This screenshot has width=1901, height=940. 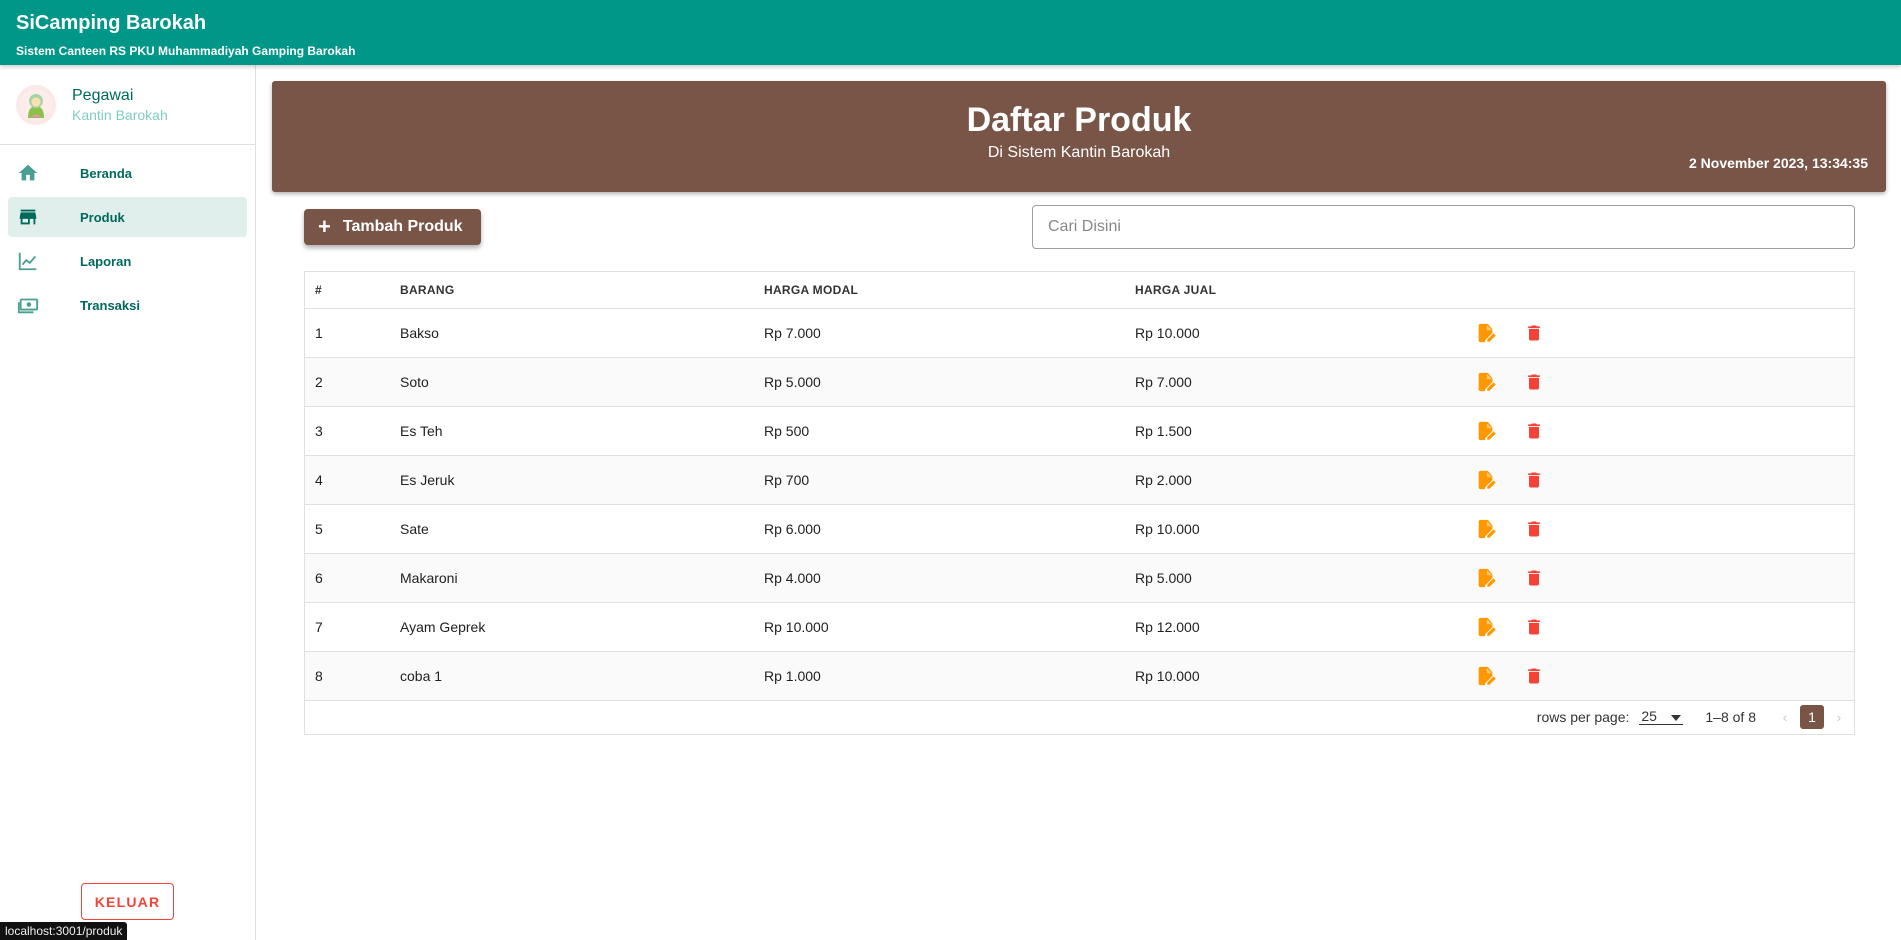 I want to click on sidebar-item-beranda: Beranda, so click(x=127, y=173).